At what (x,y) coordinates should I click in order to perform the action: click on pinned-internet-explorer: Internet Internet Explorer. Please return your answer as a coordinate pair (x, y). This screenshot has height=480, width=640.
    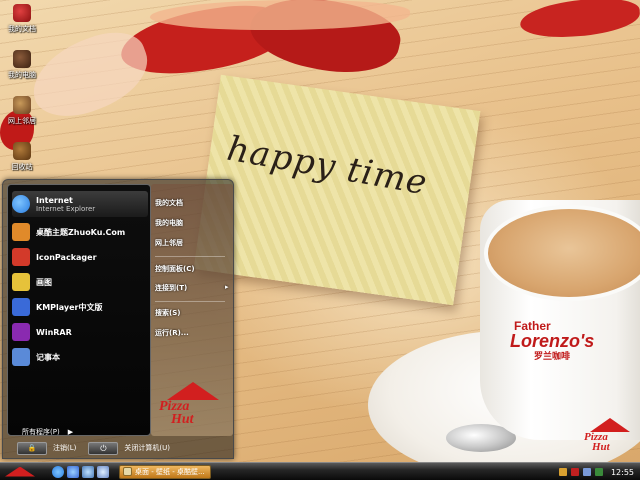
    Looking at the image, I should click on (80, 204).